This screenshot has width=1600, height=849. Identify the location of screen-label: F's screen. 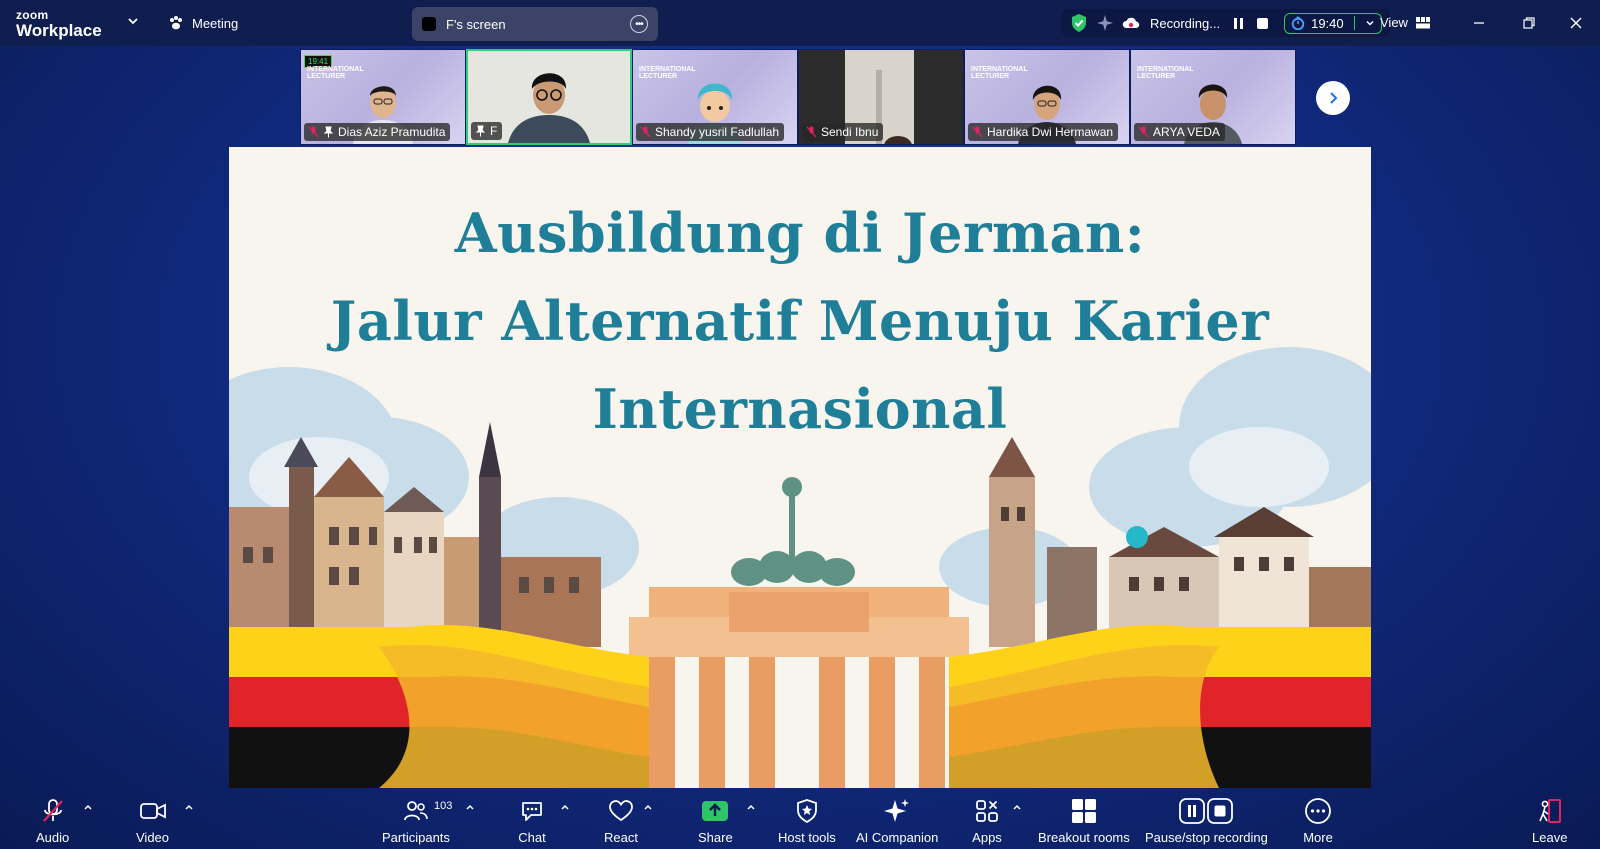
(476, 24).